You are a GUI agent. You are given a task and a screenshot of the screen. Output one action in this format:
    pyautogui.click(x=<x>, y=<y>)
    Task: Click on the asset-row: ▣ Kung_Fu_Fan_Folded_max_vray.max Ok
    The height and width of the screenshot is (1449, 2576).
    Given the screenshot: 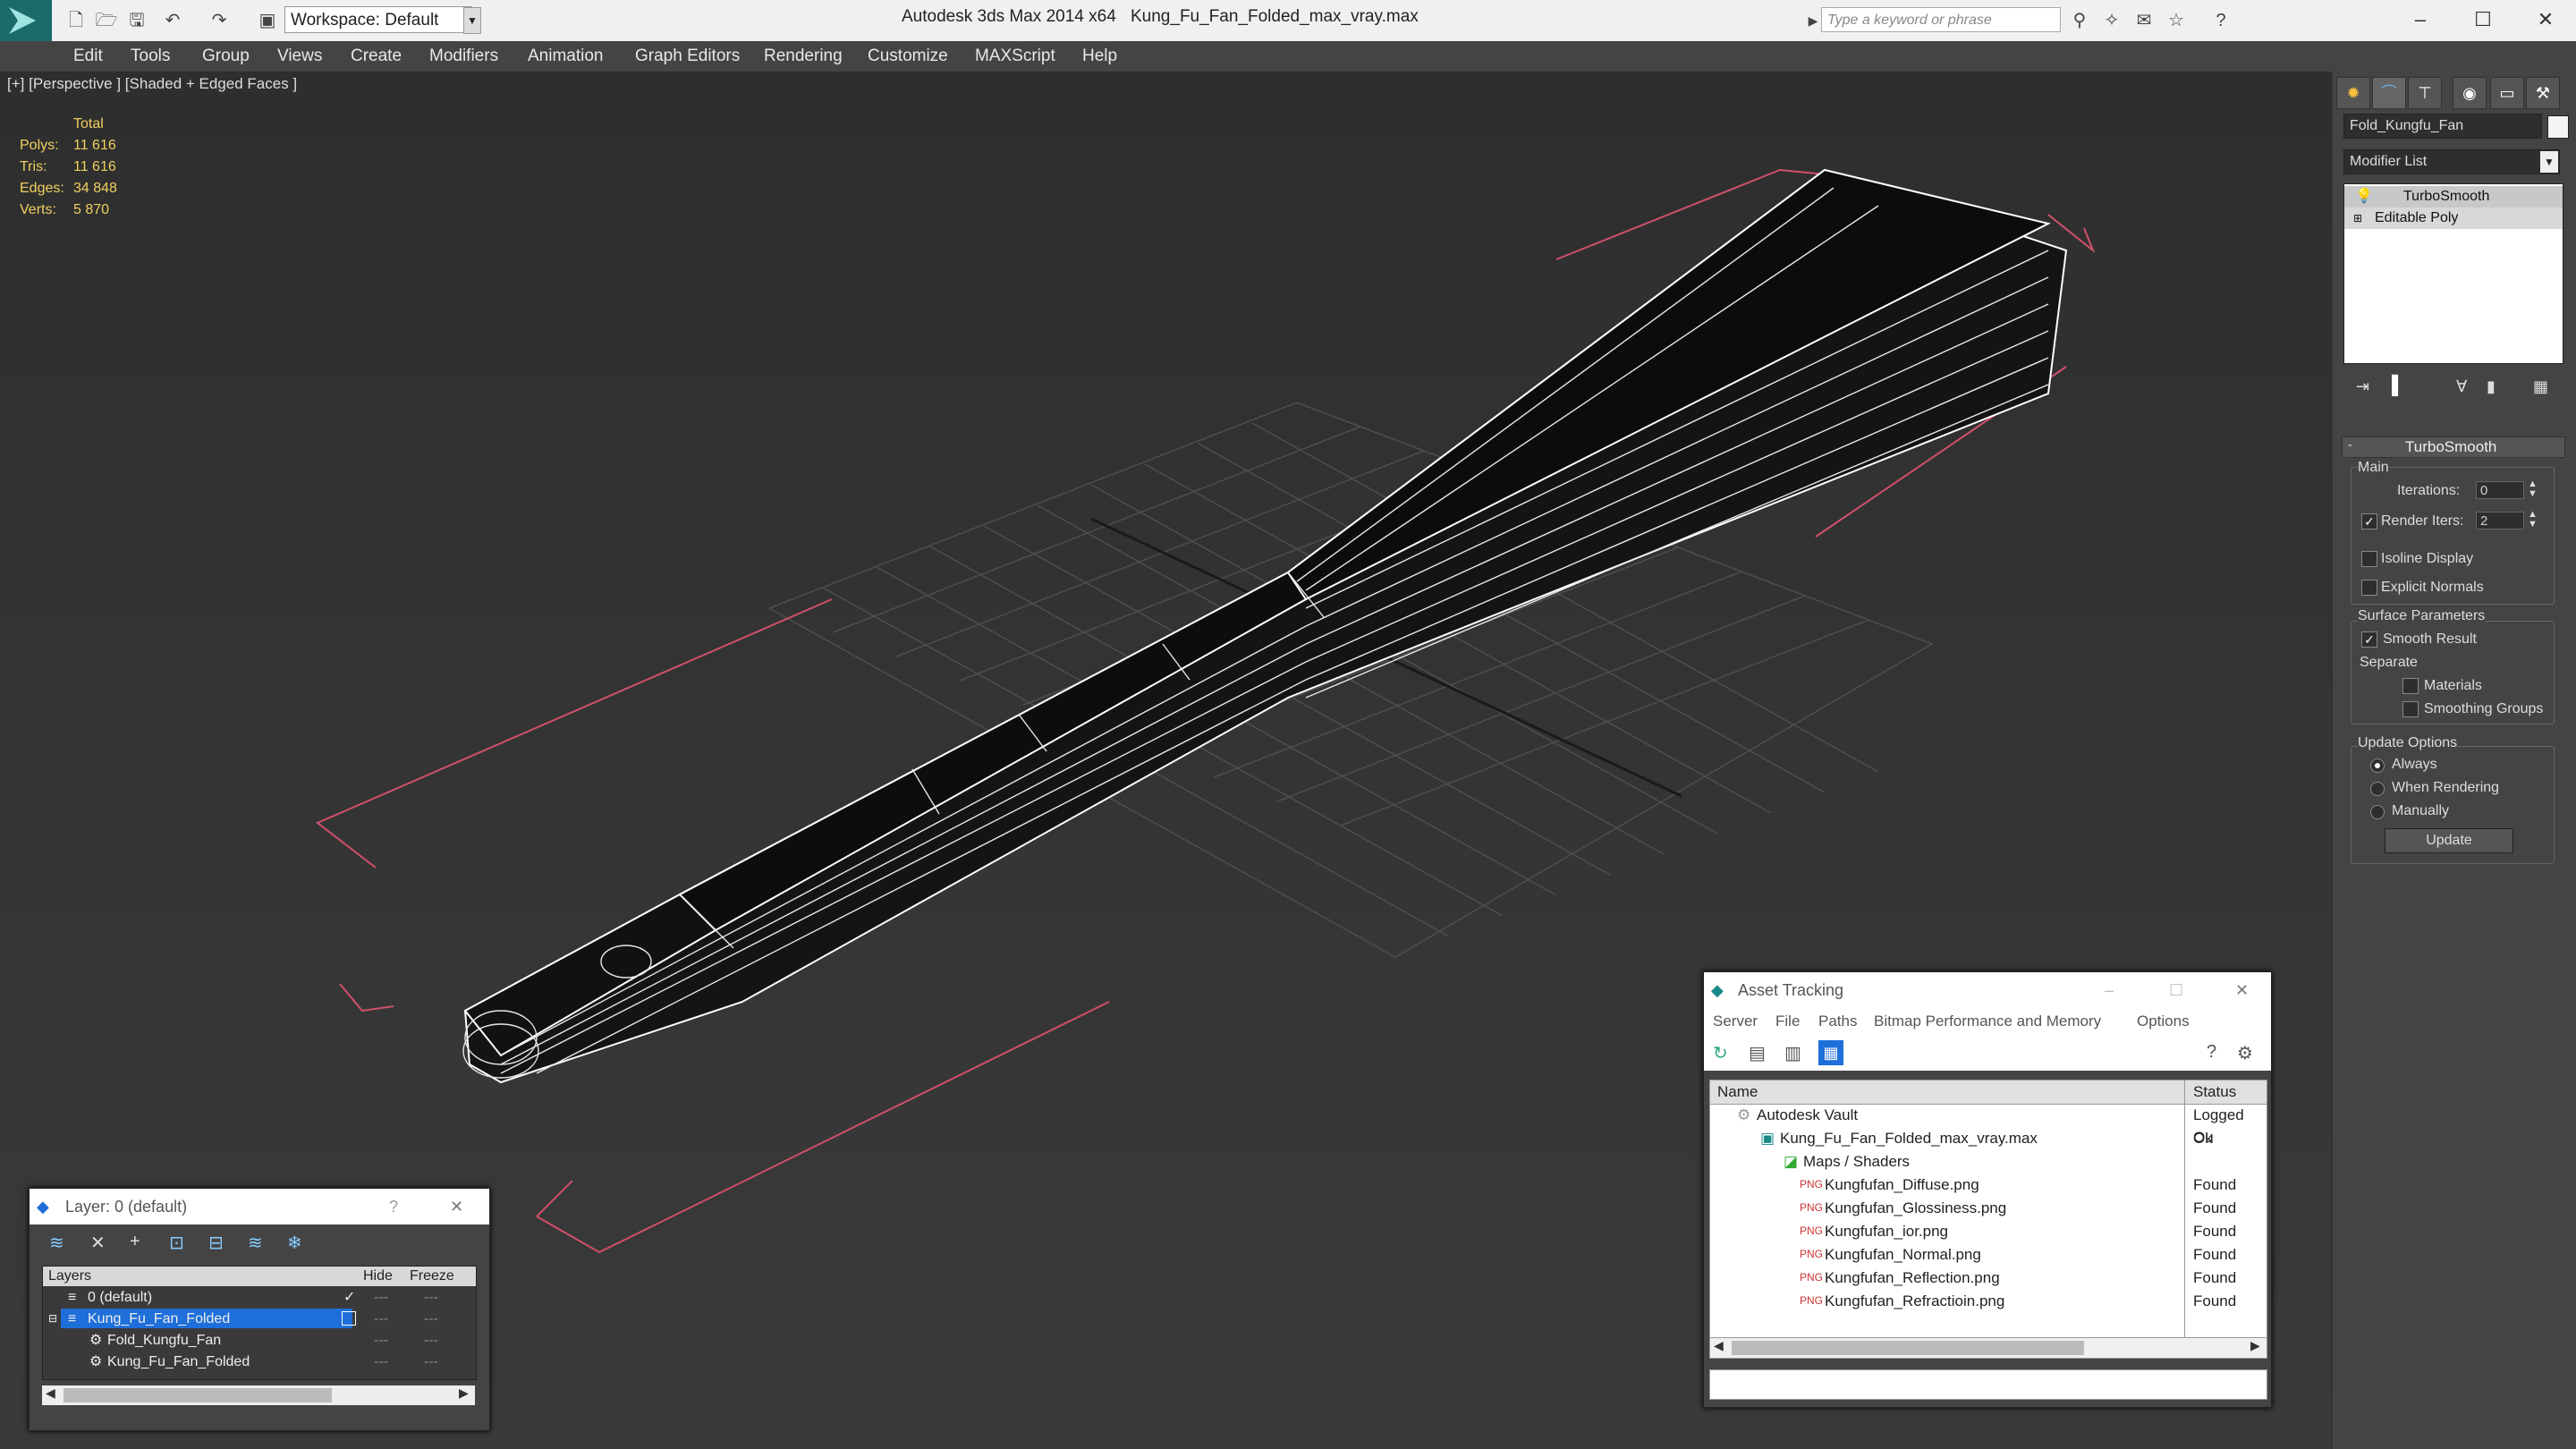 What is the action you would take?
    pyautogui.click(x=1988, y=1138)
    